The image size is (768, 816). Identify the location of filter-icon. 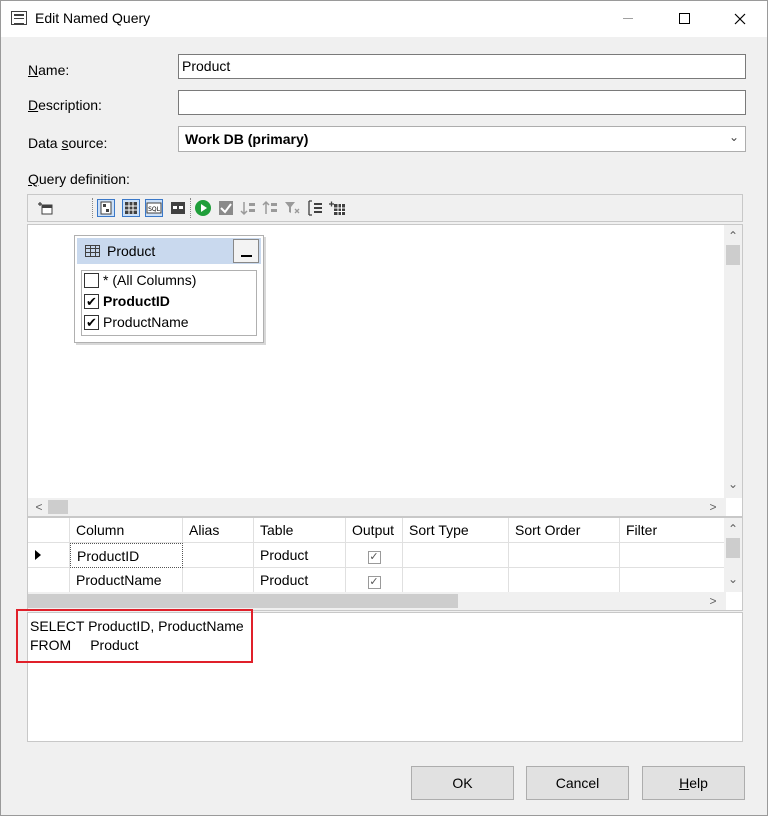
(292, 208).